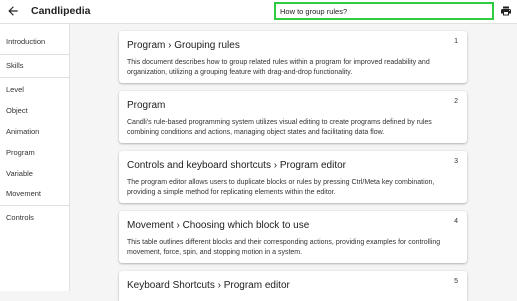 The width and height of the screenshot is (517, 301). What do you see at coordinates (506, 11) in the screenshot?
I see `printer-icon` at bounding box center [506, 11].